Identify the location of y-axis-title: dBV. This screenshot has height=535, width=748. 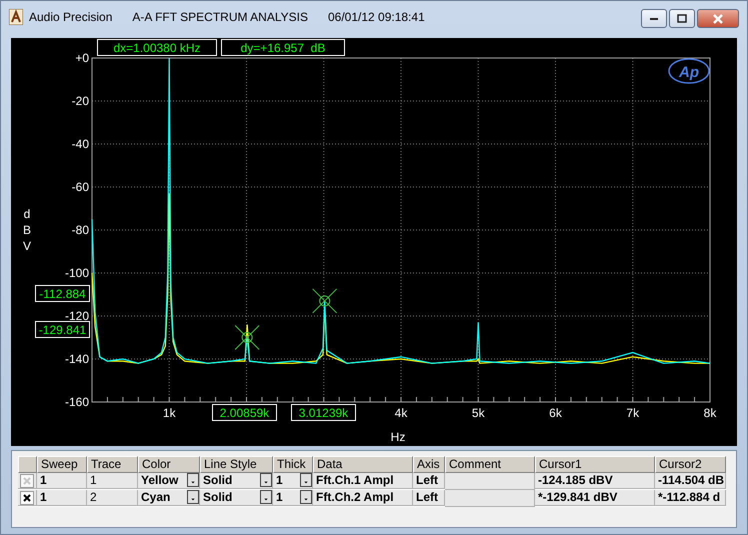
(27, 230).